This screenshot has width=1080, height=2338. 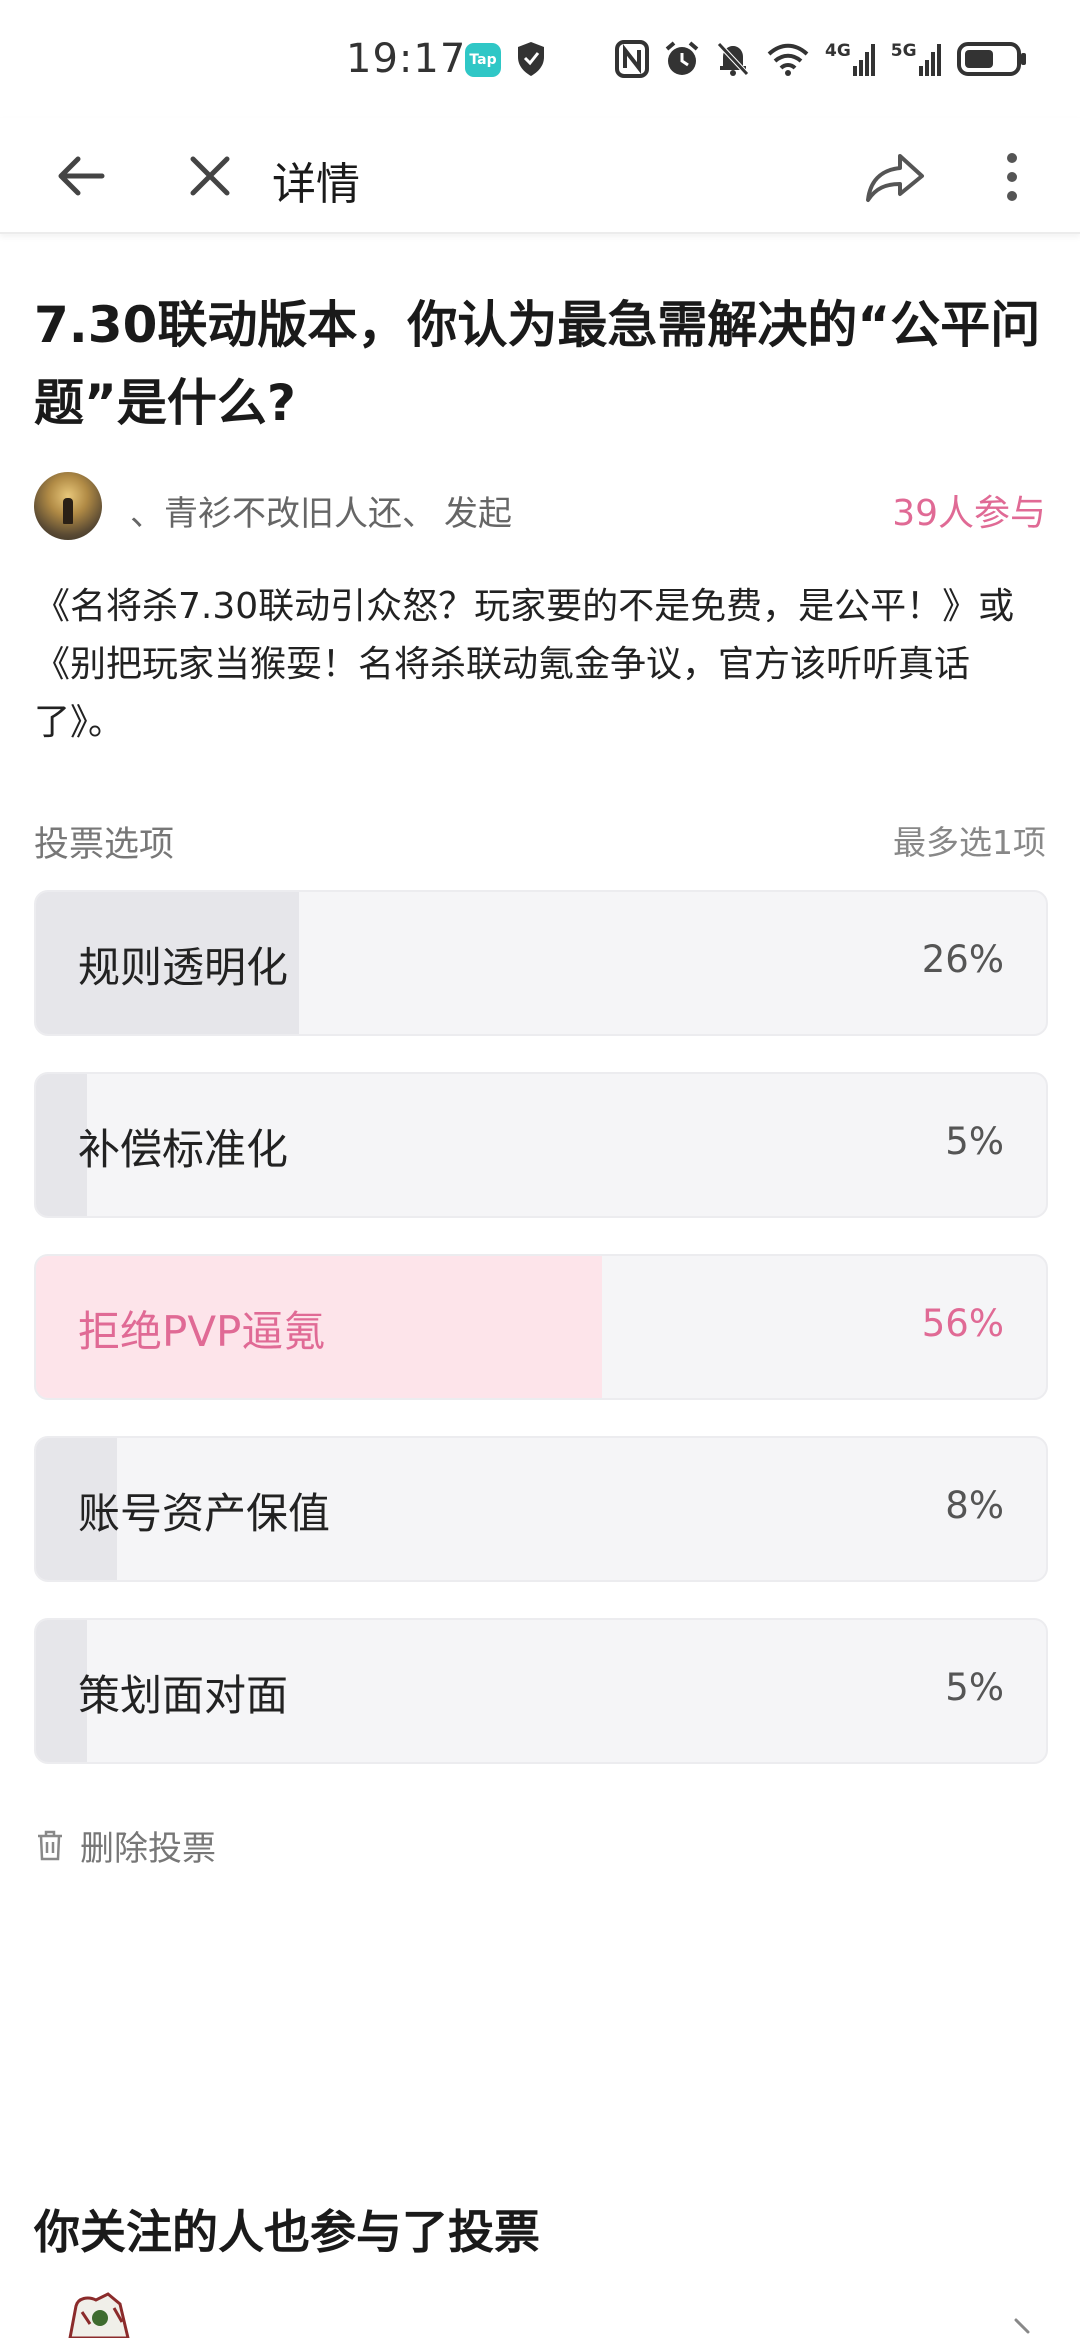 I want to click on author-action: 发起, so click(x=478, y=514).